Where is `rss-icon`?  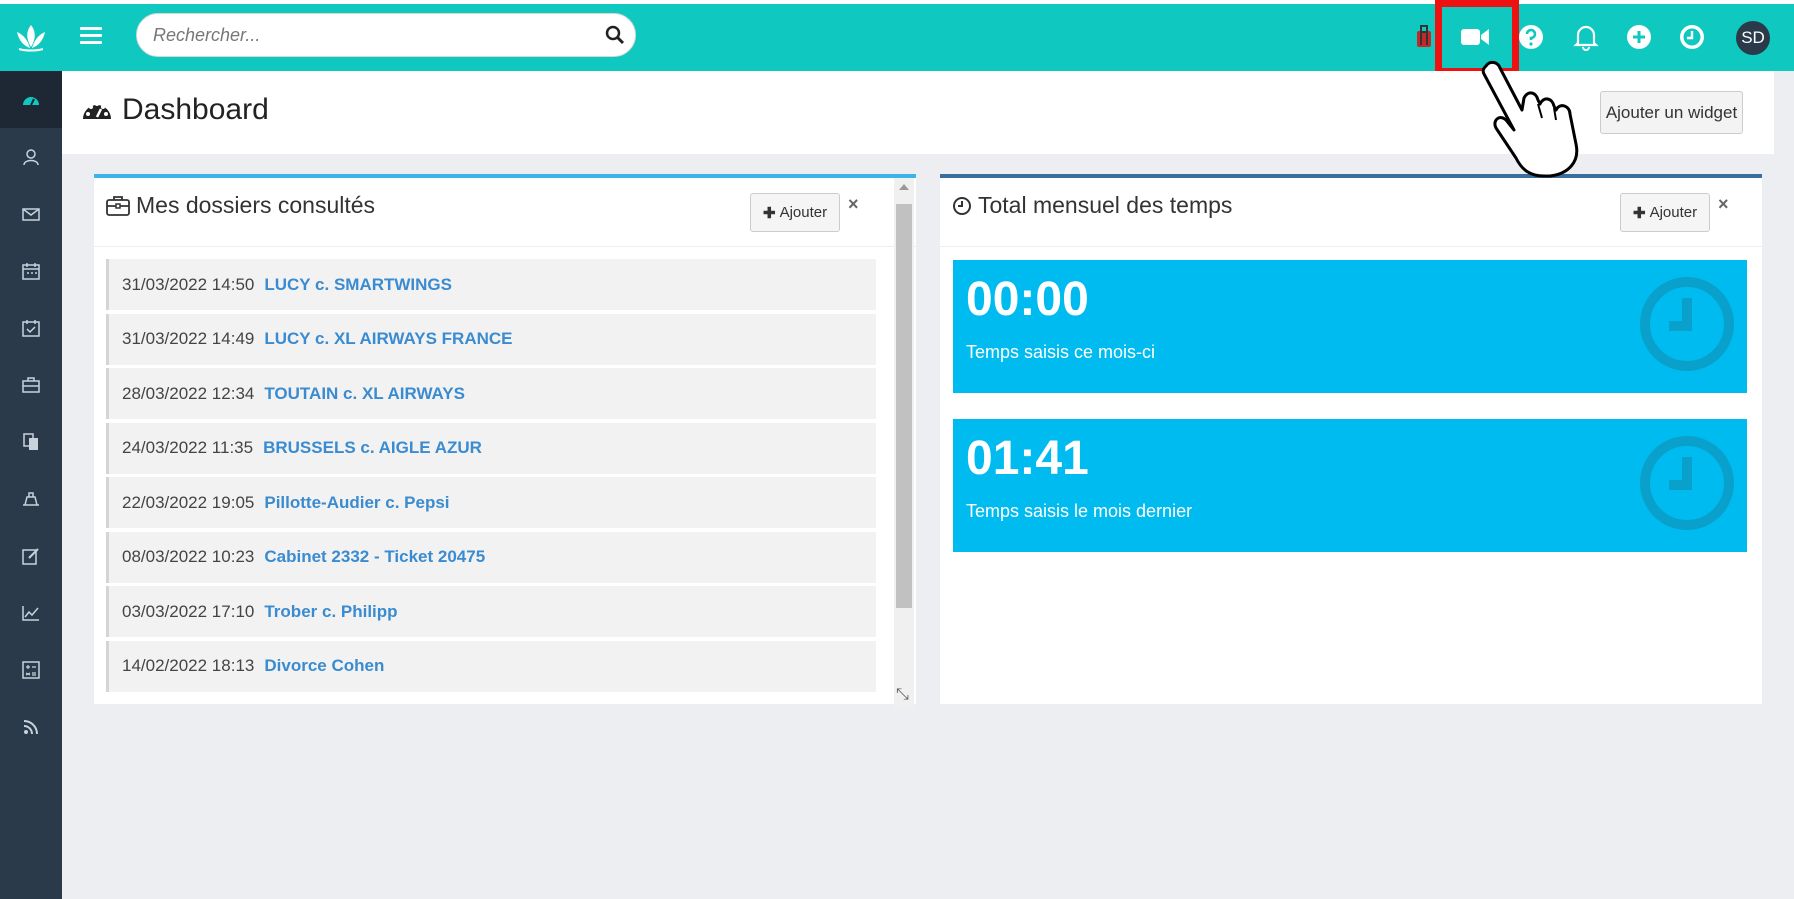
rss-icon is located at coordinates (30, 726).